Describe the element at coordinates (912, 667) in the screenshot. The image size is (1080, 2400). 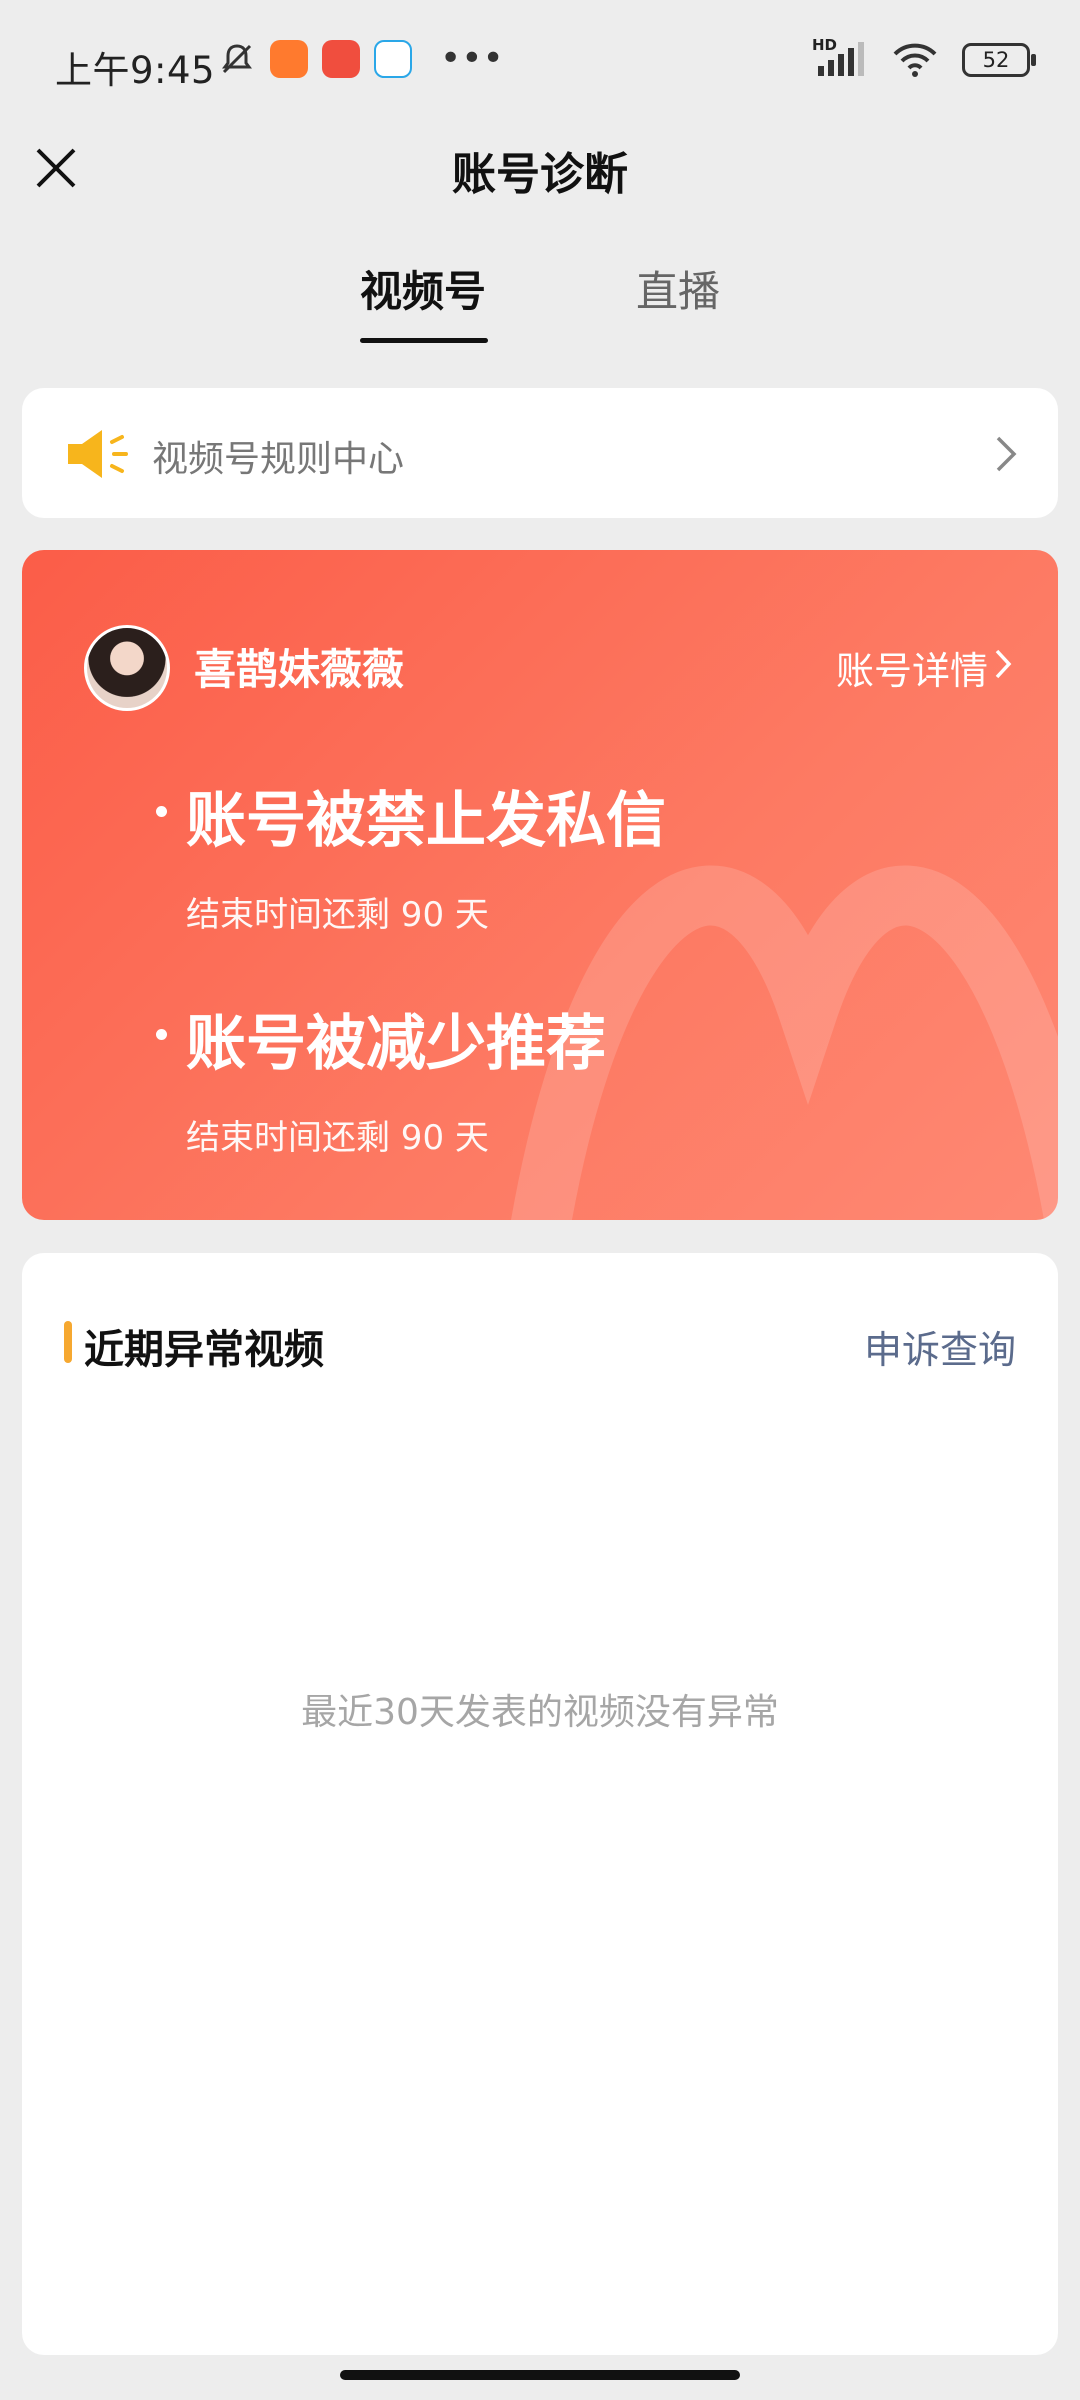
I see `account-detail-link: 账号详情` at that location.